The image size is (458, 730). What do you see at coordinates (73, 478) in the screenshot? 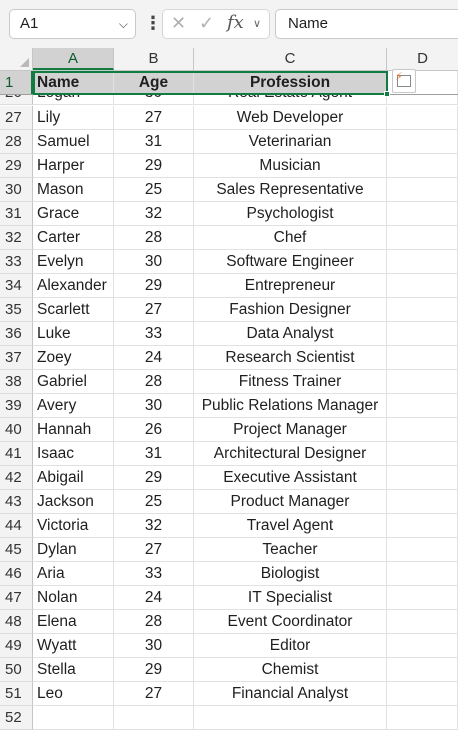
I see `cell-name: Abigail` at bounding box center [73, 478].